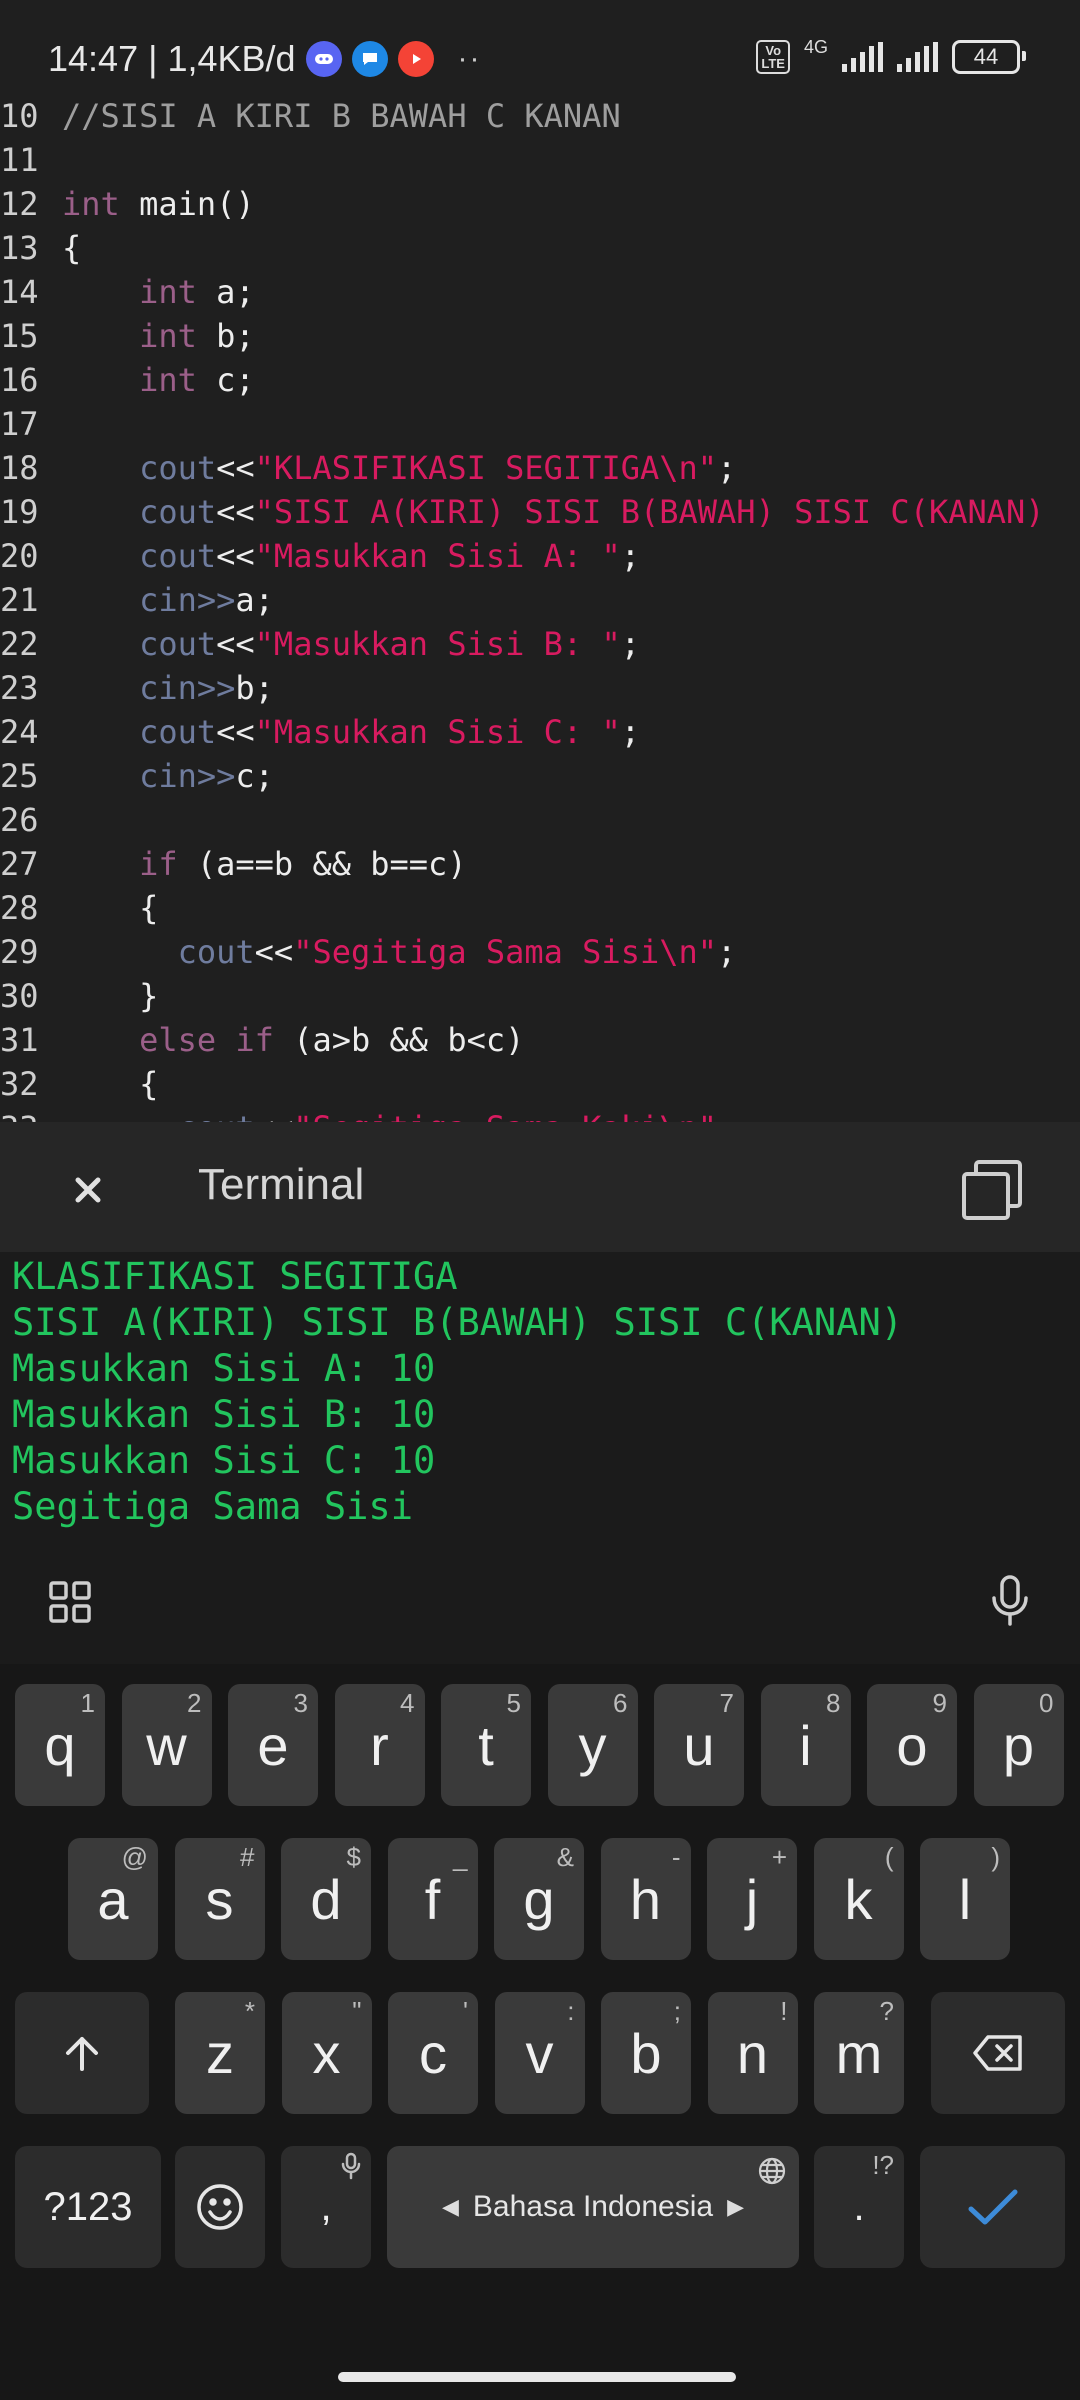 The width and height of the screenshot is (1080, 2400). Describe the element at coordinates (224, 1368) in the screenshot. I see `terminal-output-line: Masukkan Sisi A: 10` at that location.